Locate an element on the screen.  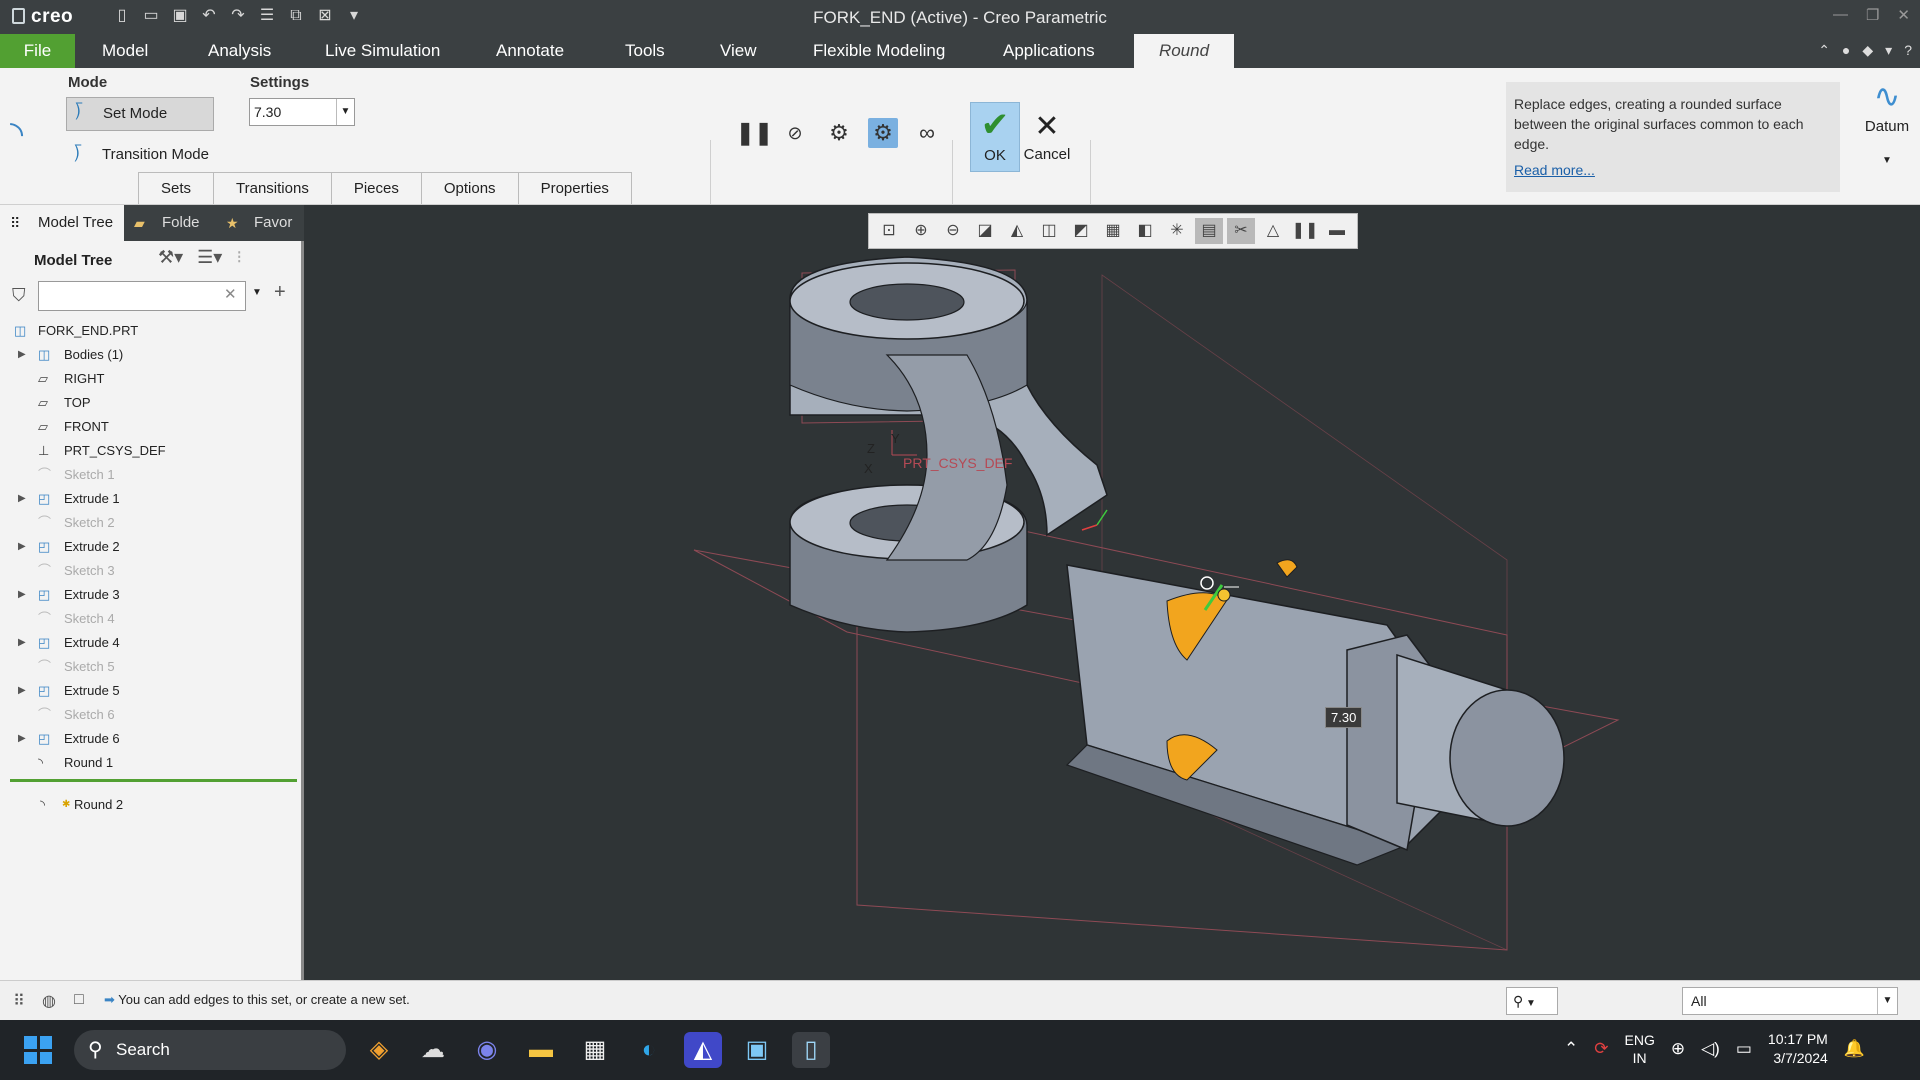
ok-button: ✔ OK is located at coordinates (995, 137).